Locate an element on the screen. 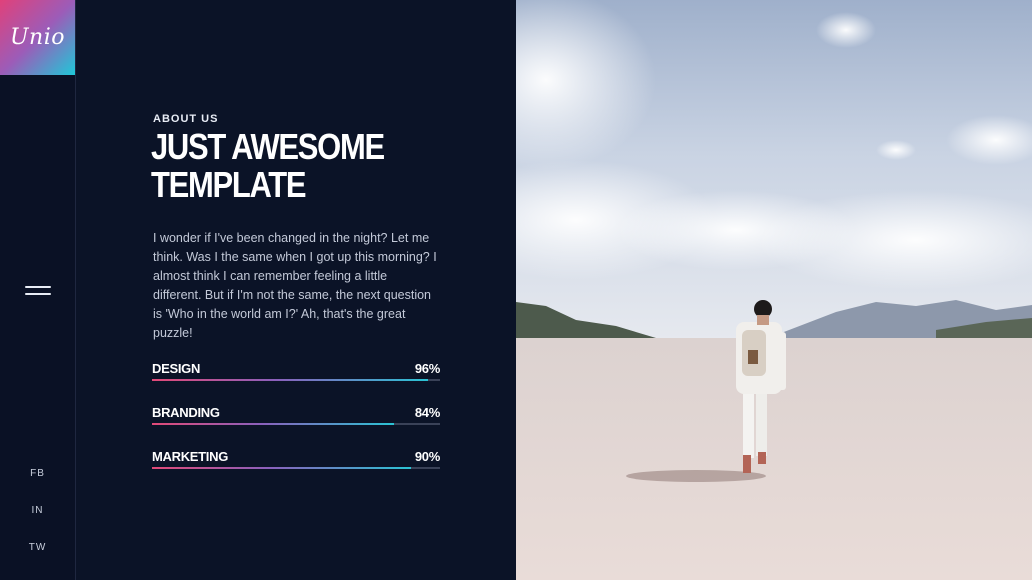  hamburger-icon is located at coordinates (38, 291).